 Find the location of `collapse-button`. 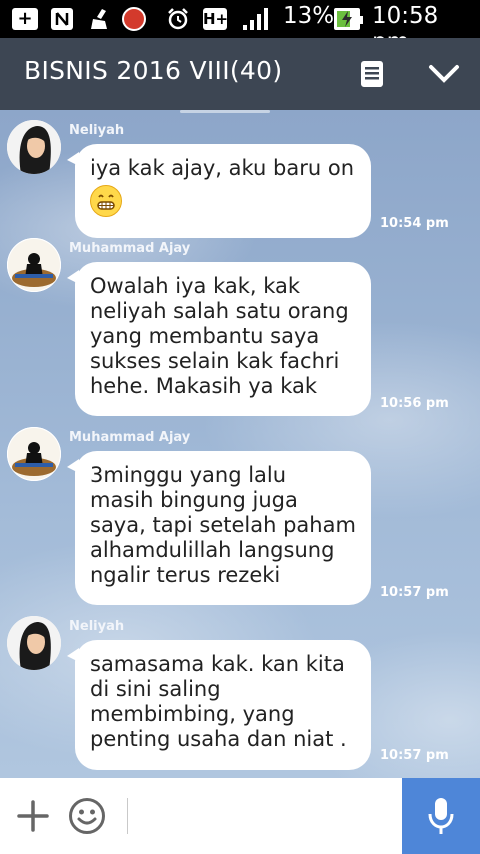

collapse-button is located at coordinates (444, 74).